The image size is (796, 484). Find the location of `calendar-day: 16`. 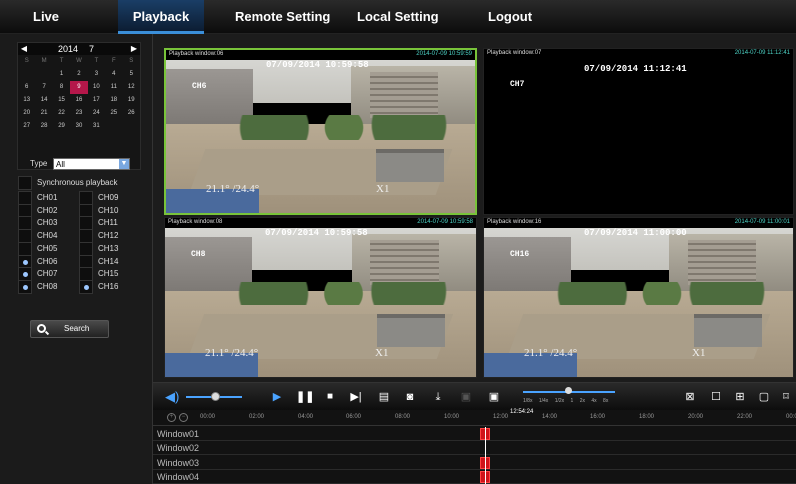

calendar-day: 16 is located at coordinates (78, 100).